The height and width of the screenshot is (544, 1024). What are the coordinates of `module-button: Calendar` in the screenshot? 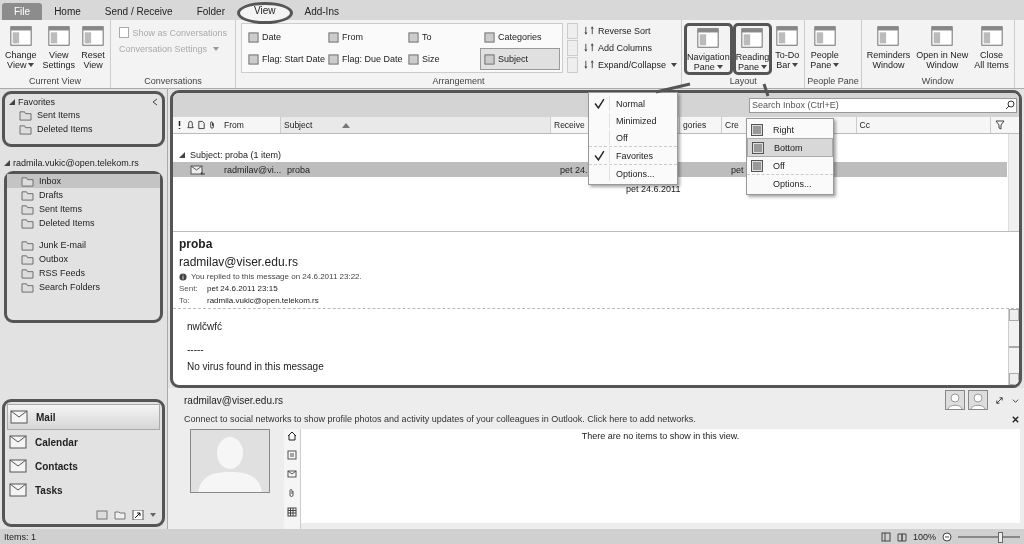 It's located at (83, 442).